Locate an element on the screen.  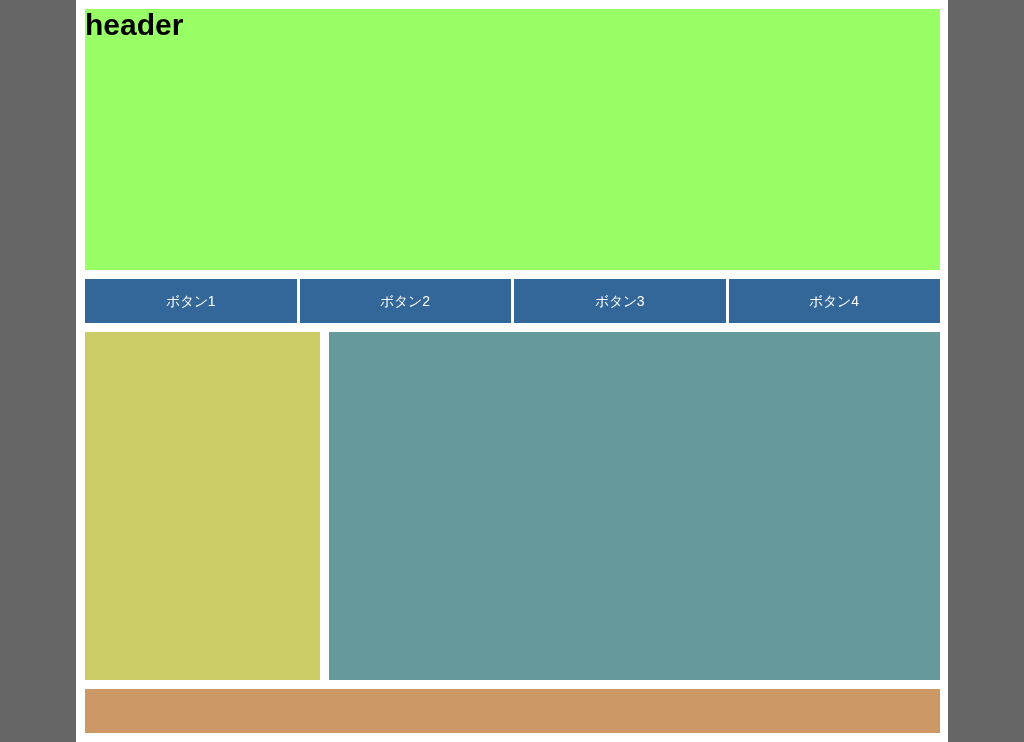
nav-button: ボタン3 is located at coordinates (620, 301).